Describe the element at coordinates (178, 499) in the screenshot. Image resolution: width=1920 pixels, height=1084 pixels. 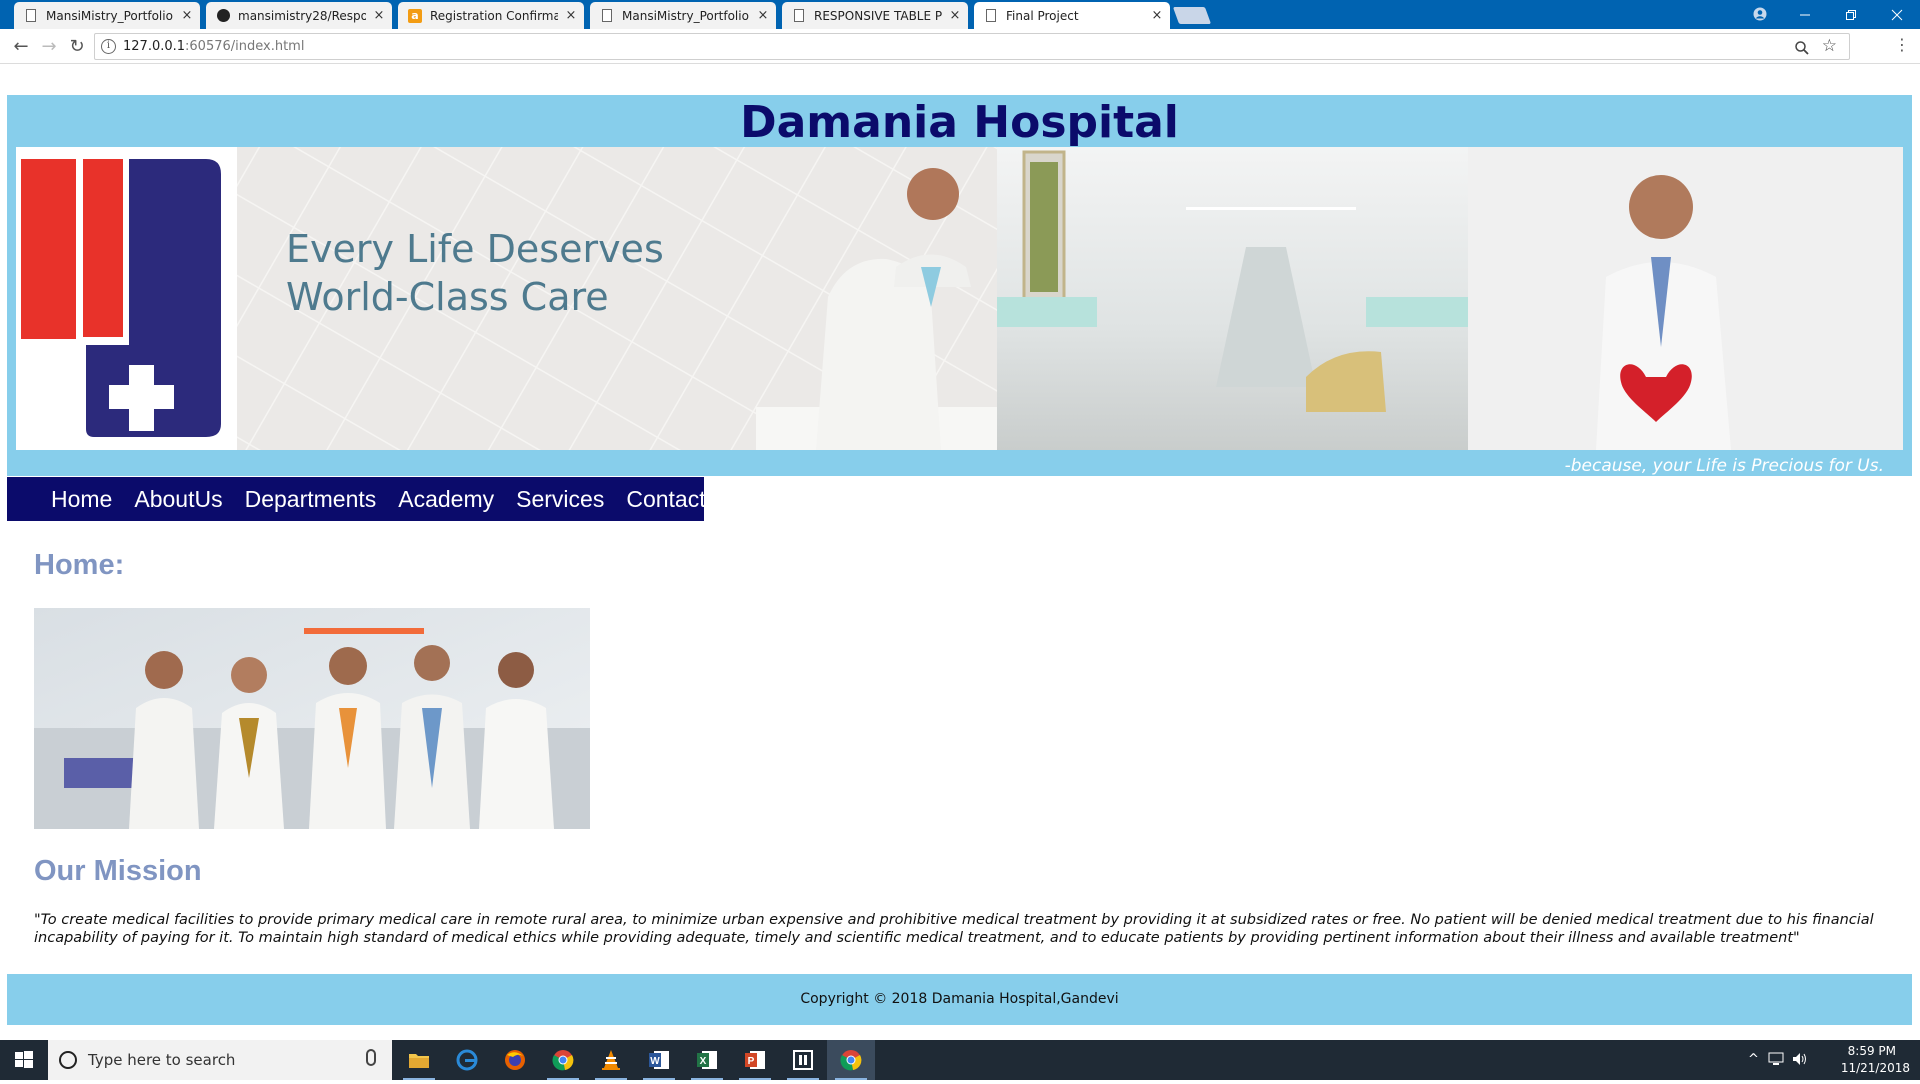
I see `nav-link-aboutus: AboutUs` at that location.